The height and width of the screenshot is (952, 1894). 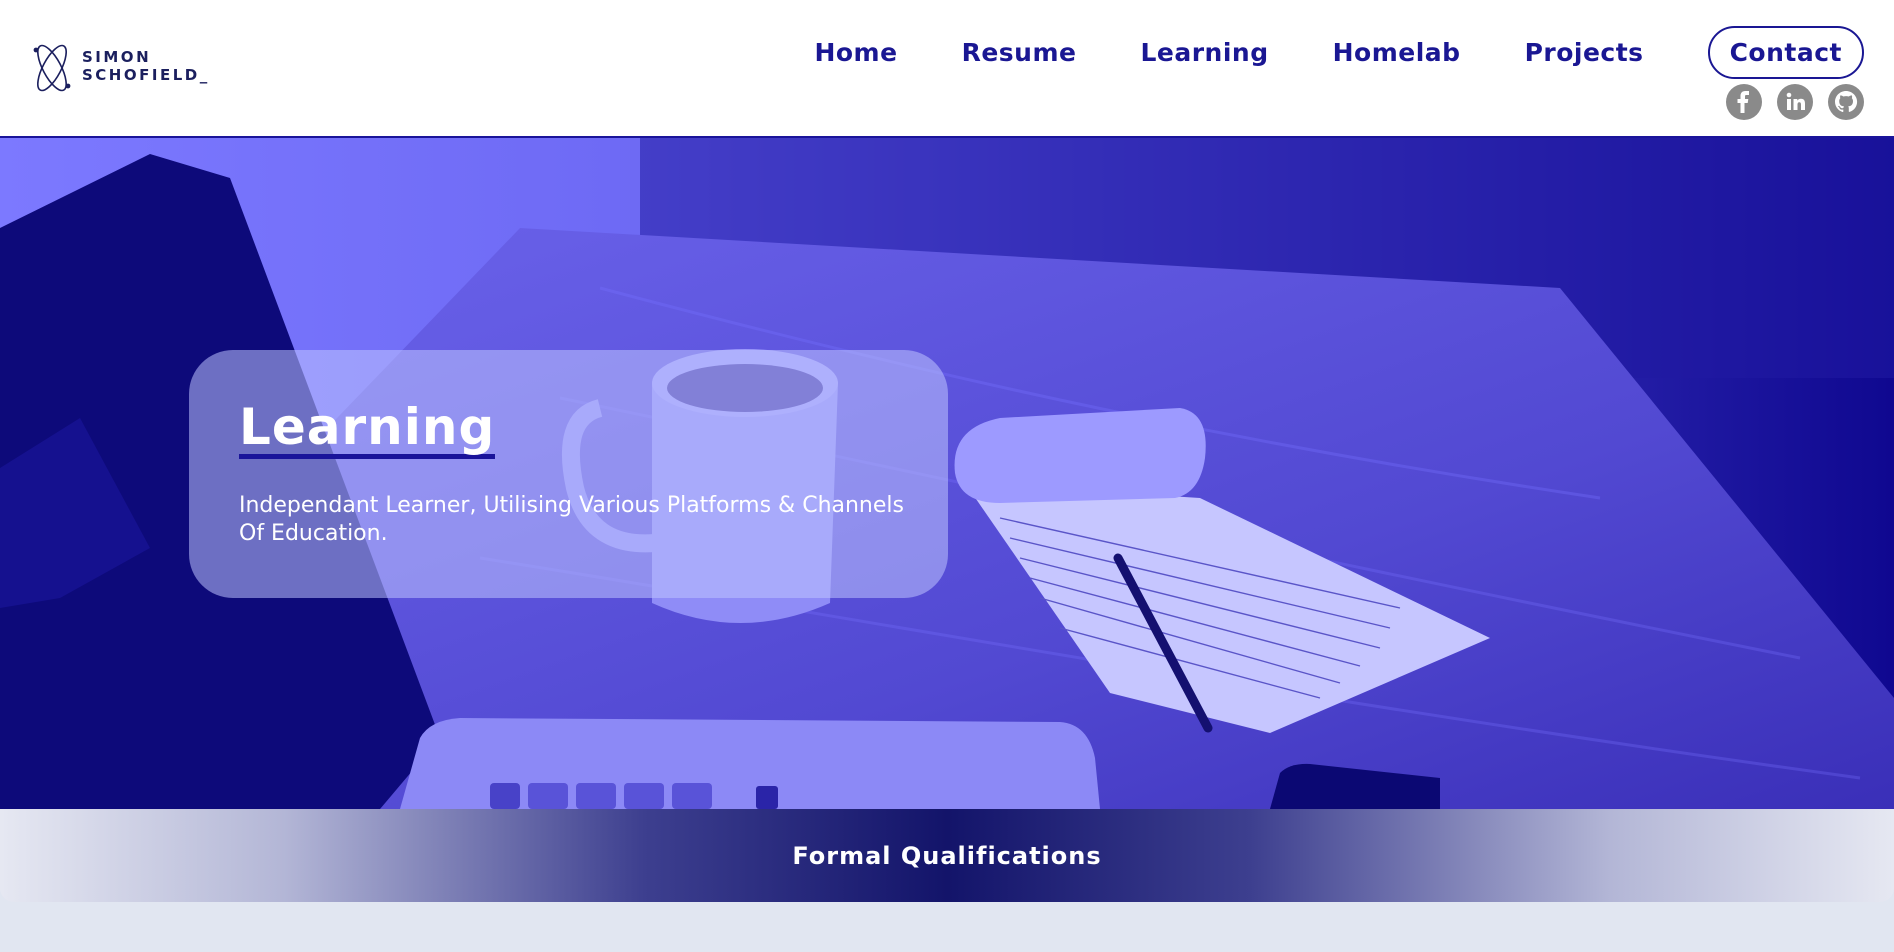 I want to click on nav-home: Home, so click(x=855, y=52).